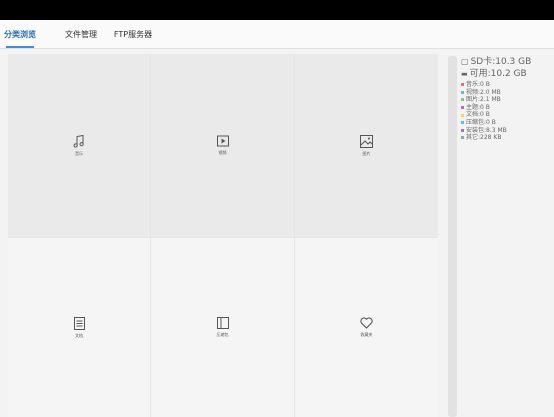 Image resolution: width=554 pixels, height=417 pixels. I want to click on video-play-icon, so click(222, 141).